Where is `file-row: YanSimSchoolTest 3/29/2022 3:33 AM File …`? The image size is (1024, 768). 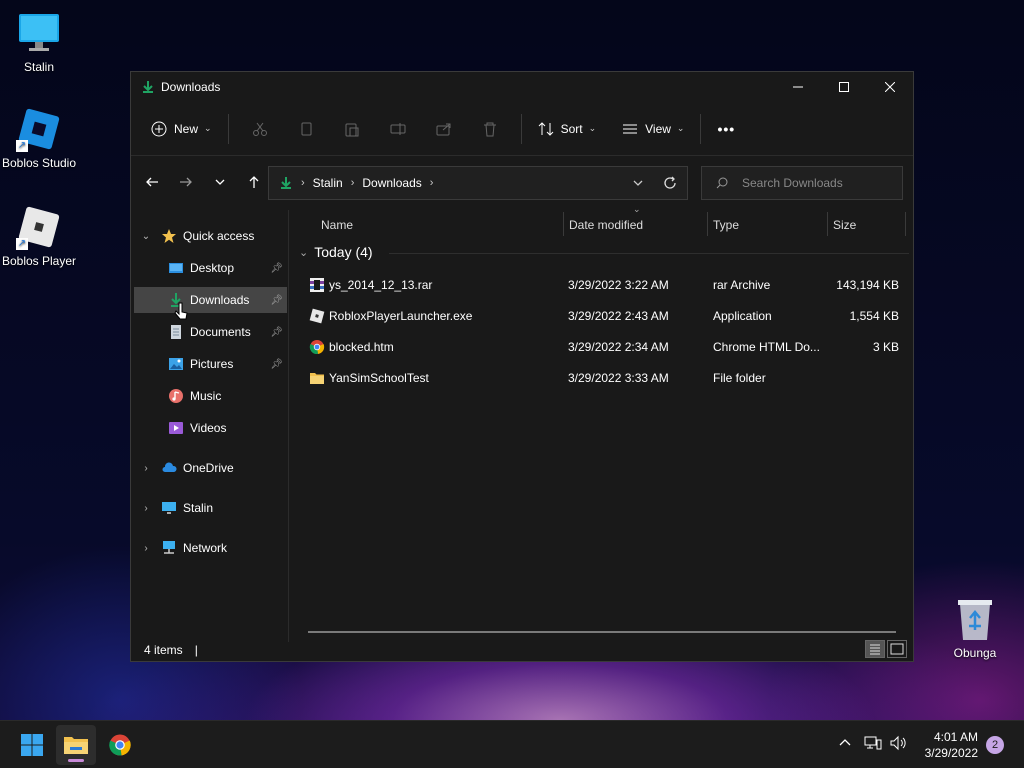 file-row: YanSimSchoolTest 3/29/2022 3:33 AM File … is located at coordinates (602, 377).